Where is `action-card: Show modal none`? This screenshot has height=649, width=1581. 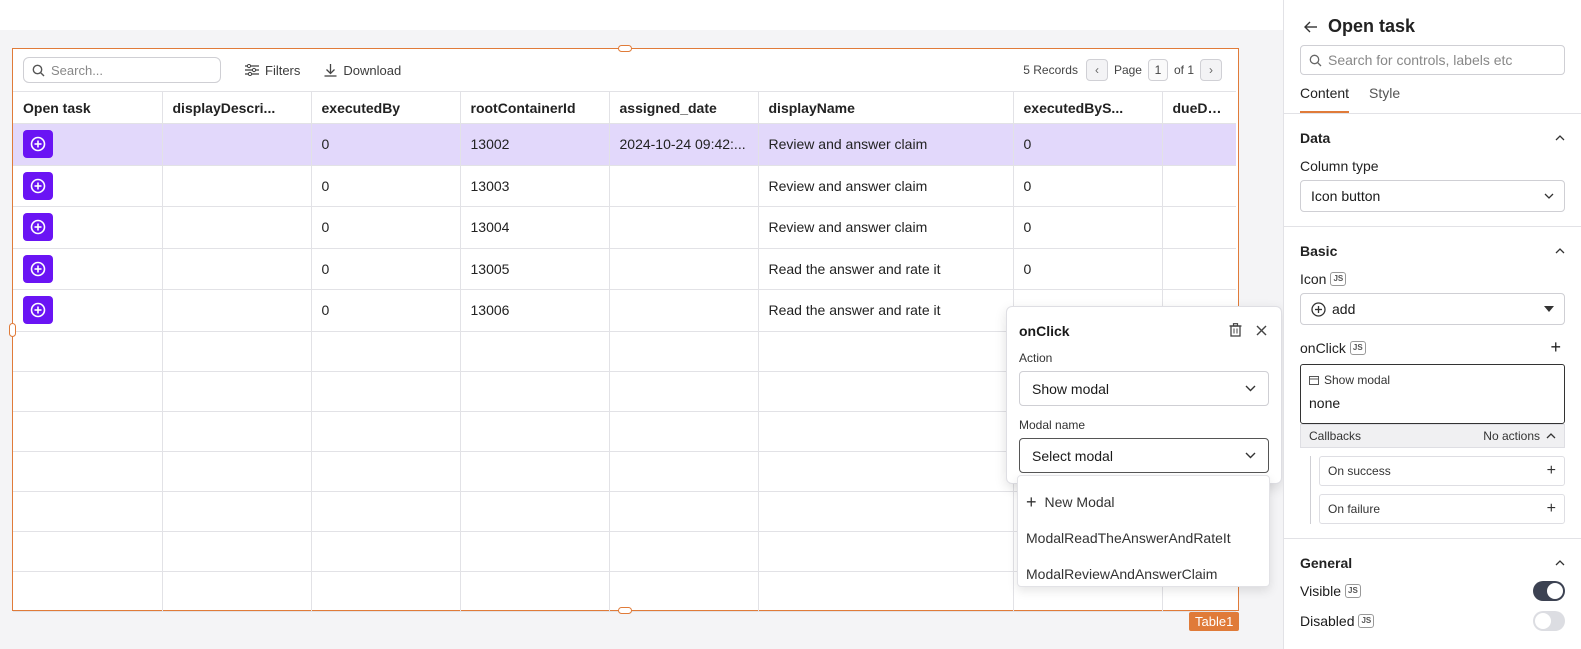 action-card: Show modal none is located at coordinates (1432, 394).